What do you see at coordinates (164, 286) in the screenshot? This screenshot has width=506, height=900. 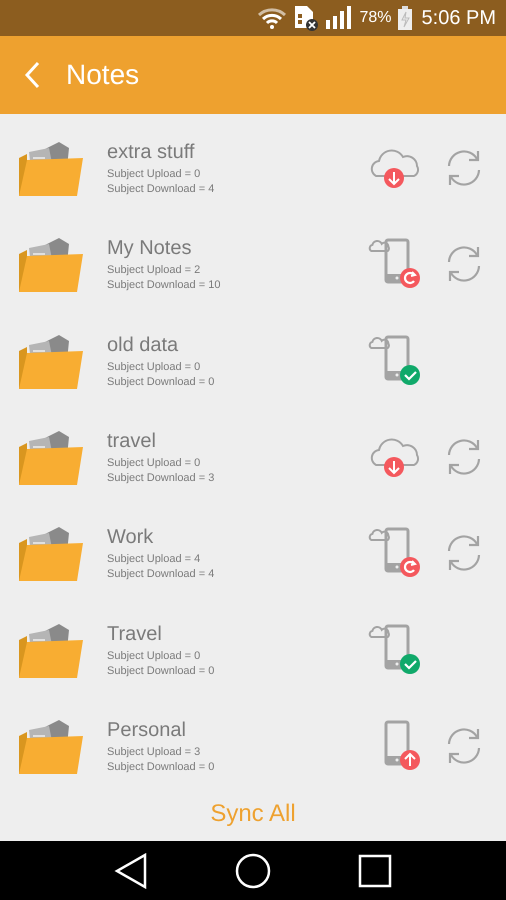 I see `download-count: Subject Download = 10` at bounding box center [164, 286].